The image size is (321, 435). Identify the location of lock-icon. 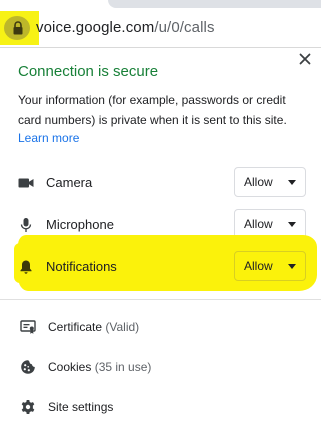
(18, 28).